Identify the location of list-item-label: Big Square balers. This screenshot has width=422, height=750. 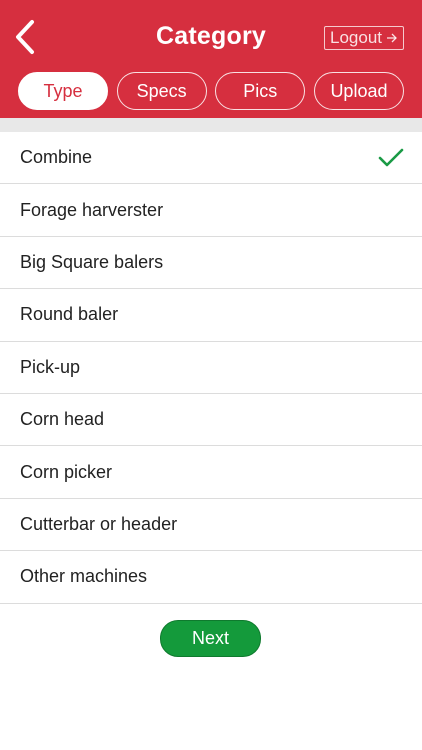
(92, 261).